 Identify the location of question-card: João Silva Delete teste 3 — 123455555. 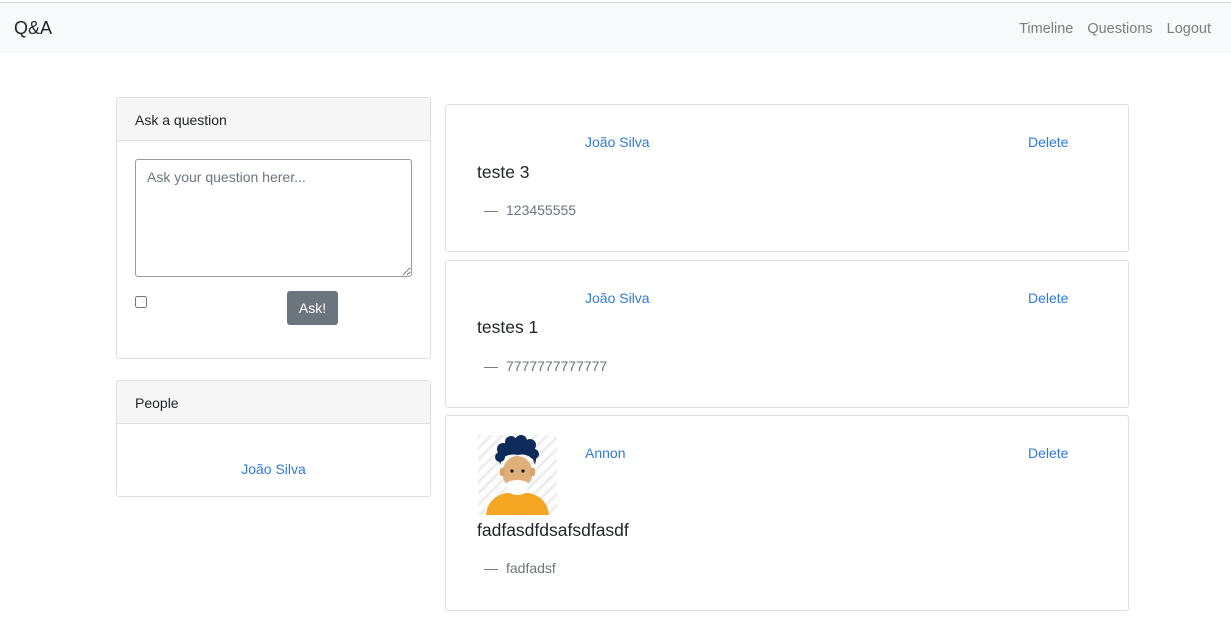
(787, 178).